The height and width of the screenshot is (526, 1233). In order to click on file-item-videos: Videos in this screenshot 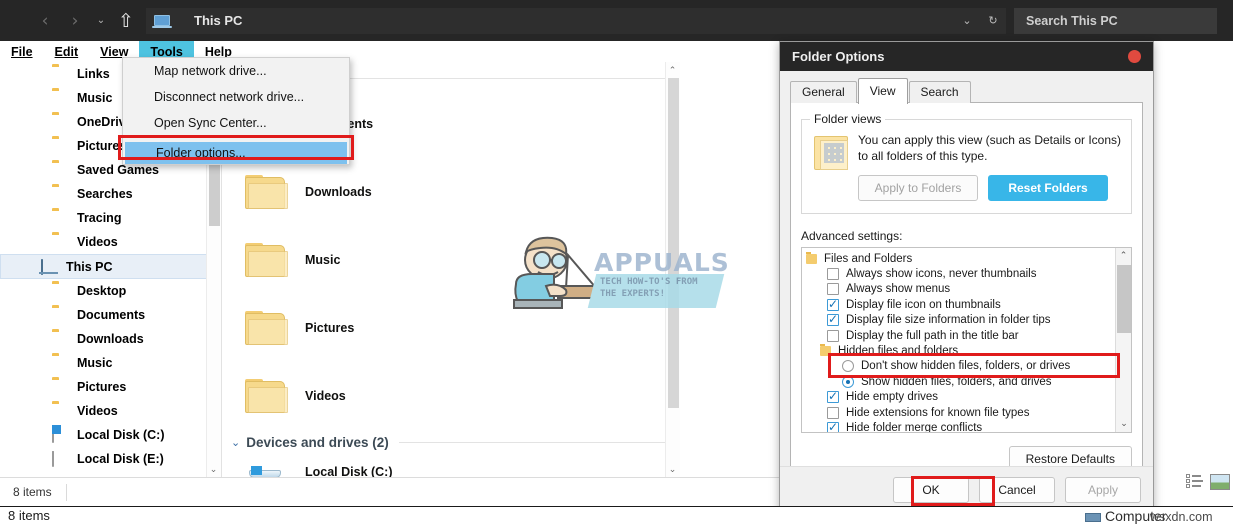, I will do `click(451, 396)`.